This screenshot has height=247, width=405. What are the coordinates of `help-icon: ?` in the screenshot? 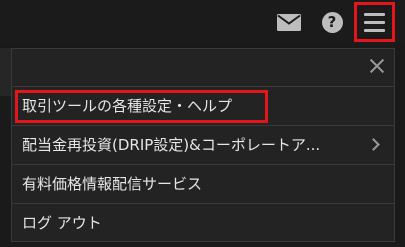 It's located at (332, 22).